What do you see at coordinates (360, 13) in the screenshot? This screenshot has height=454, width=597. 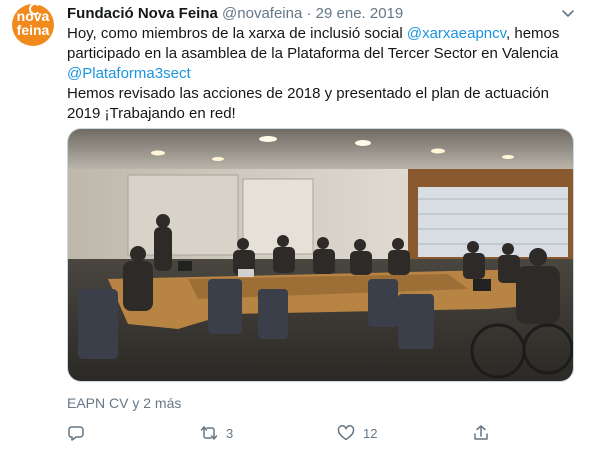 I see `tweet-date: 29 ene. 2019` at bounding box center [360, 13].